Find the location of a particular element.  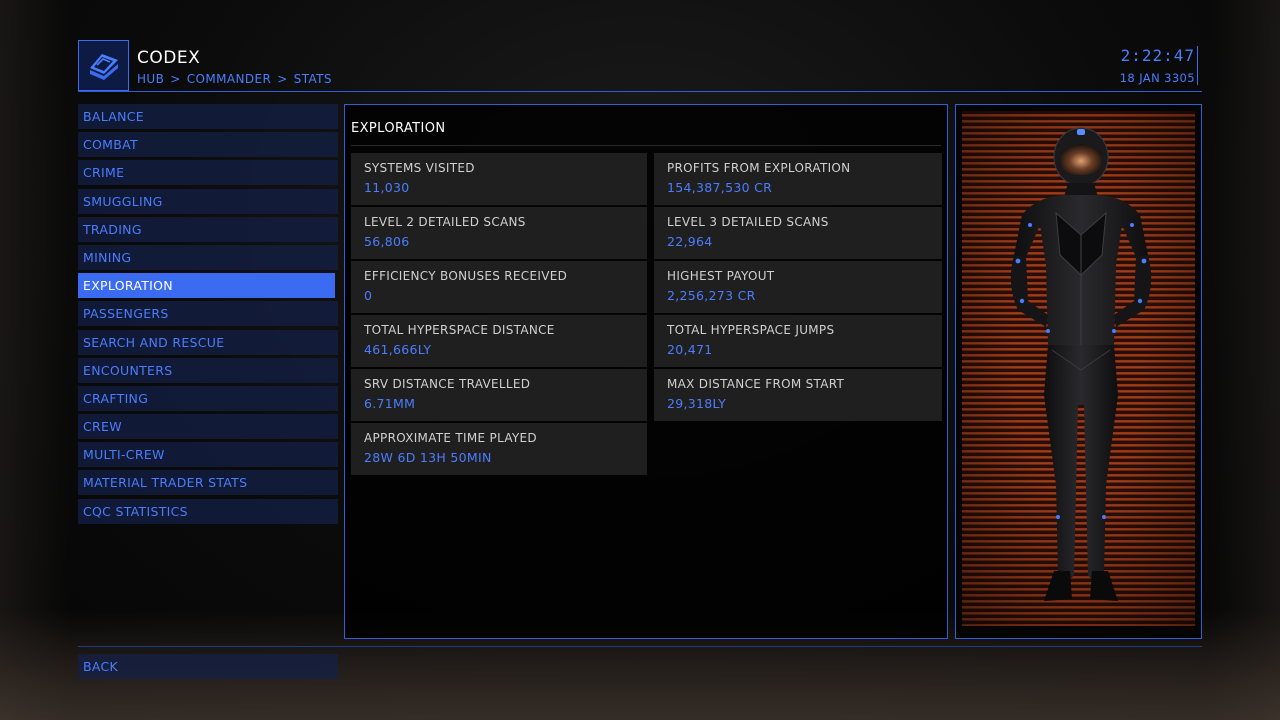

sidebar-item-material-trader-stats: MATERIAL TRADER STATS is located at coordinates (208, 483).